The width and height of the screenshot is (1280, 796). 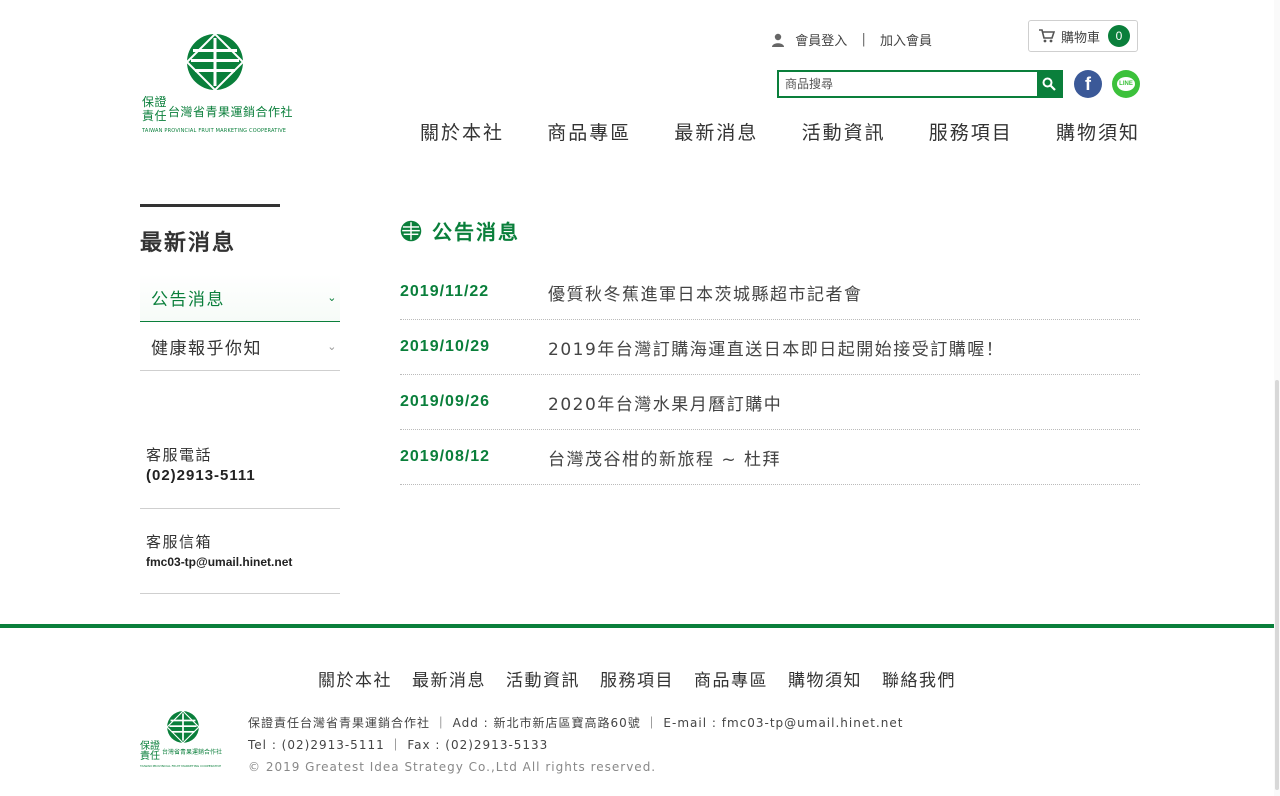 What do you see at coordinates (971, 131) in the screenshot?
I see `nav-item-services: 服務項目` at bounding box center [971, 131].